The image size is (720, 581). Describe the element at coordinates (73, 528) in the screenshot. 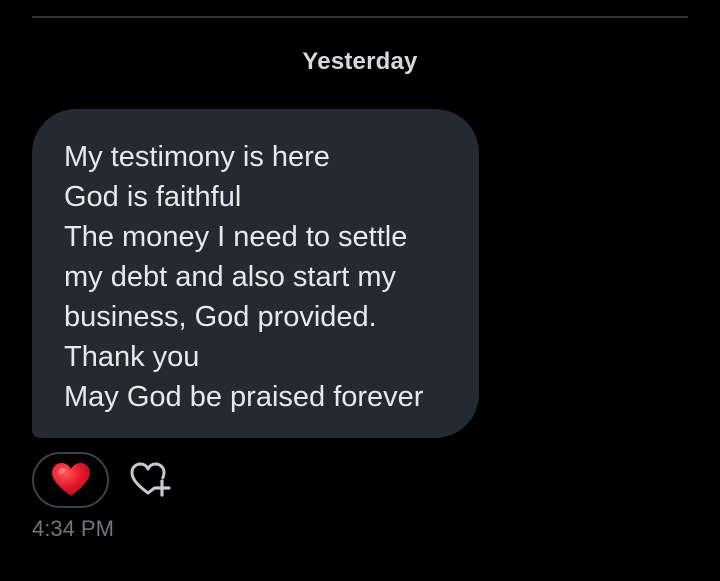

I see `message-timestamp: 4:34 PM` at that location.